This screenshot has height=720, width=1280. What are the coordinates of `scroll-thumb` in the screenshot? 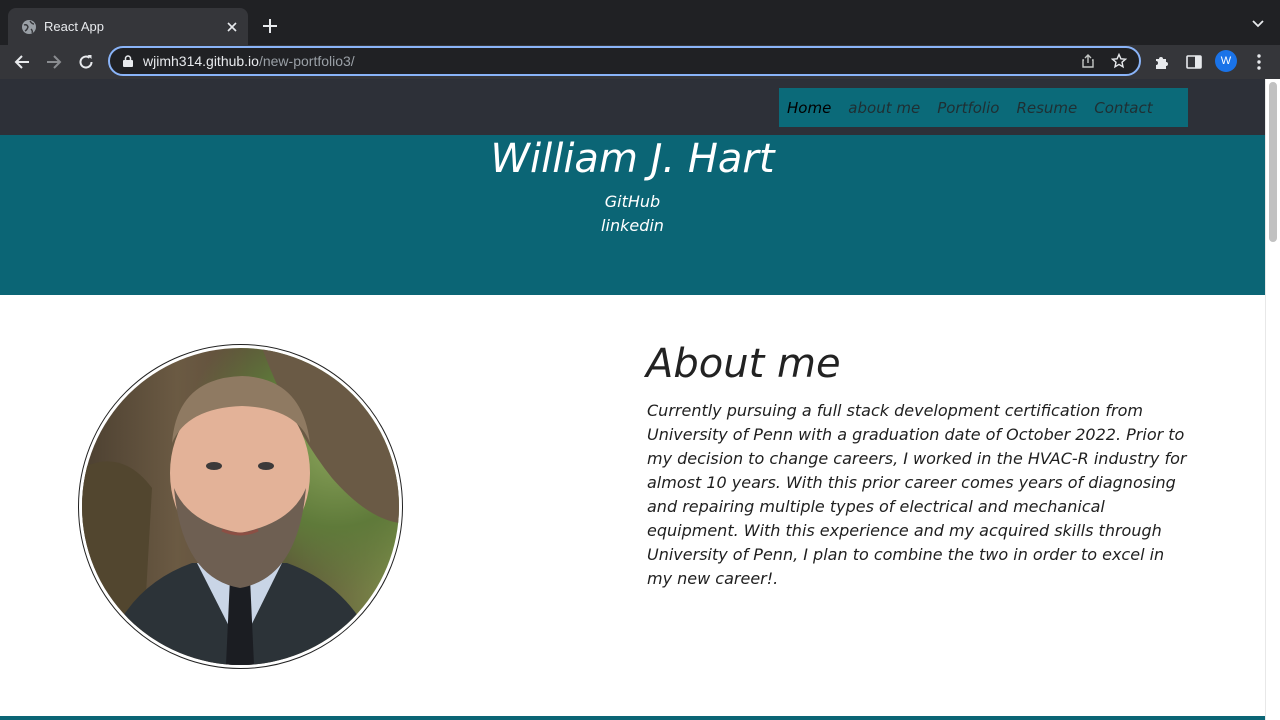 It's located at (1273, 162).